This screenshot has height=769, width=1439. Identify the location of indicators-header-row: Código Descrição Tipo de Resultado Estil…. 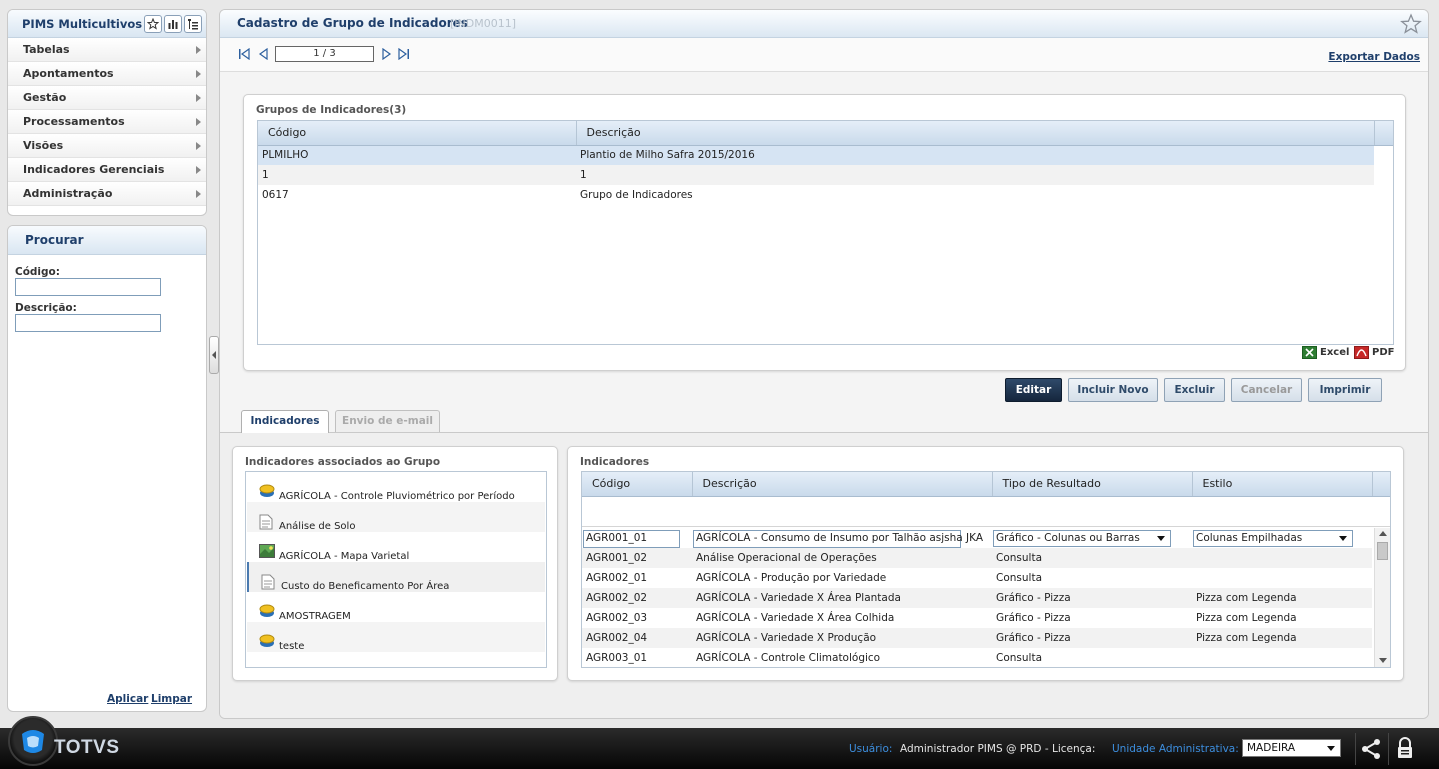
(986, 484).